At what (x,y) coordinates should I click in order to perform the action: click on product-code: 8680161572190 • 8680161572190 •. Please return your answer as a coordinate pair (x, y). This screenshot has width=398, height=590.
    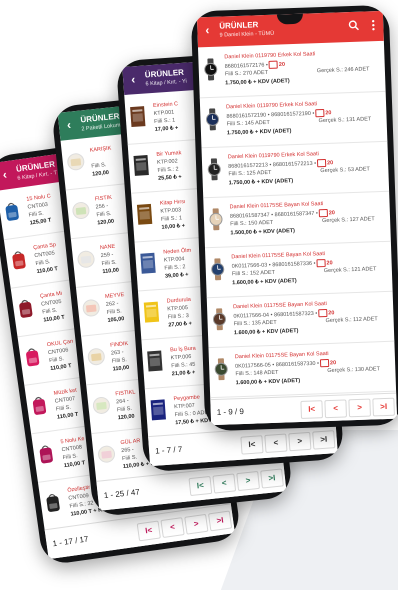
    Looking at the image, I should click on (270, 115).